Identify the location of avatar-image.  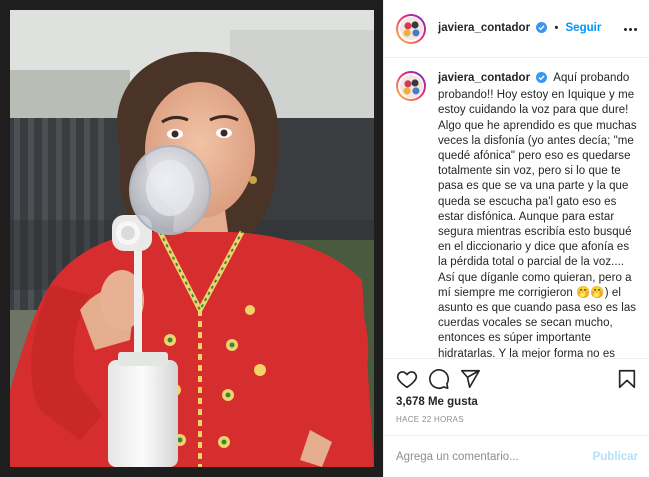
(411, 28).